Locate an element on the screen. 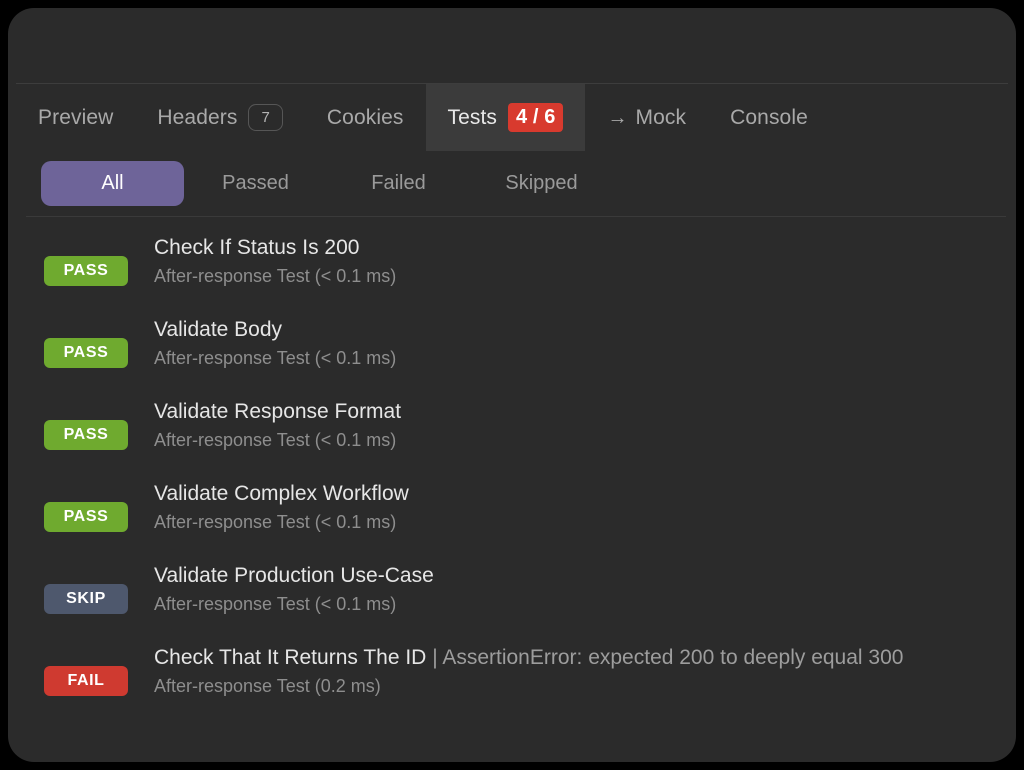 Image resolution: width=1024 pixels, height=770 pixels. test-filter-bar: All Passed Failed Skipped is located at coordinates (516, 183).